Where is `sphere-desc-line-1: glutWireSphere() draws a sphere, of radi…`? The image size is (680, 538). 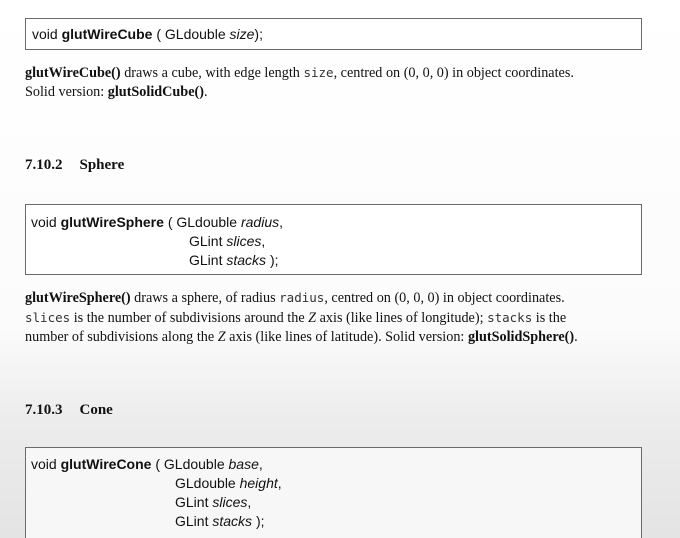 sphere-desc-line-1: glutWireSphere() draws a sphere, of radi… is located at coordinates (334, 298).